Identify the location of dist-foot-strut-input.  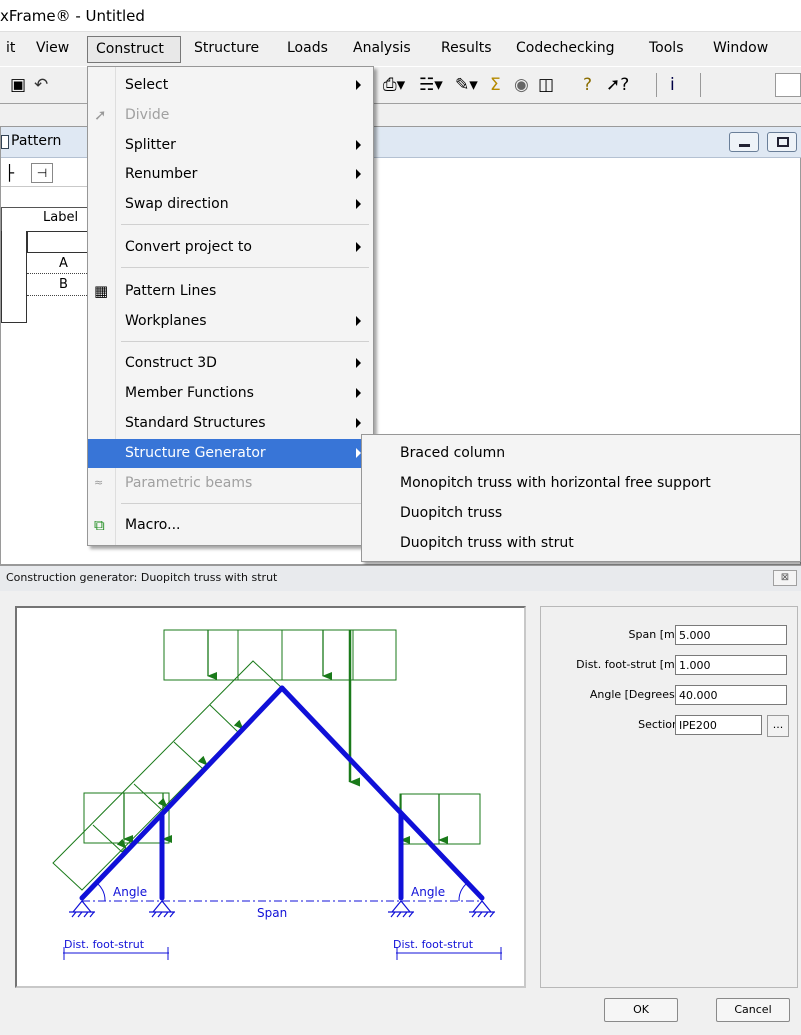
(731, 665).